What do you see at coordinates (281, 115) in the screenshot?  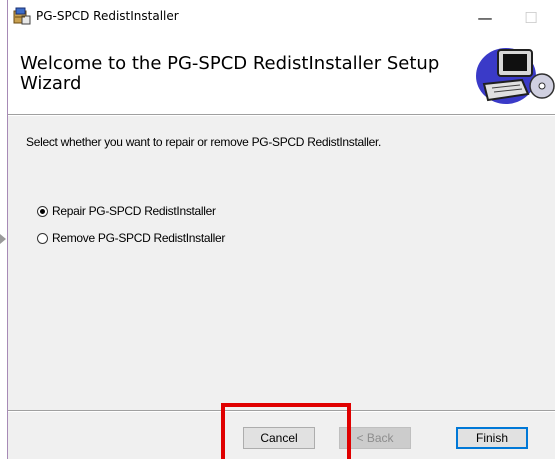 I see `header-divider` at bounding box center [281, 115].